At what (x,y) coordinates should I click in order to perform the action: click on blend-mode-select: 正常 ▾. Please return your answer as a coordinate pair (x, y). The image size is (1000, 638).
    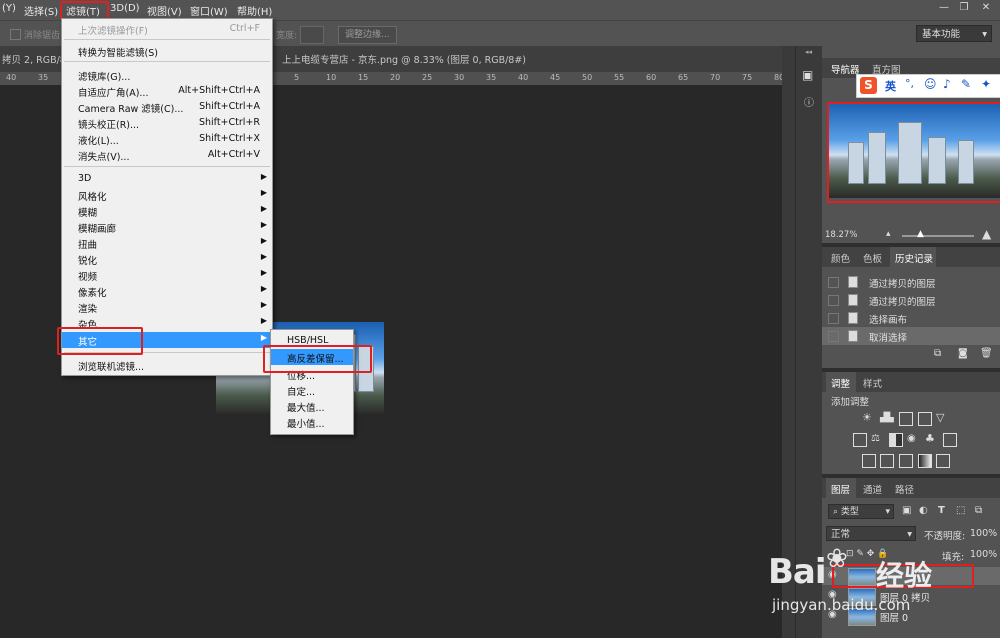
    Looking at the image, I should click on (871, 533).